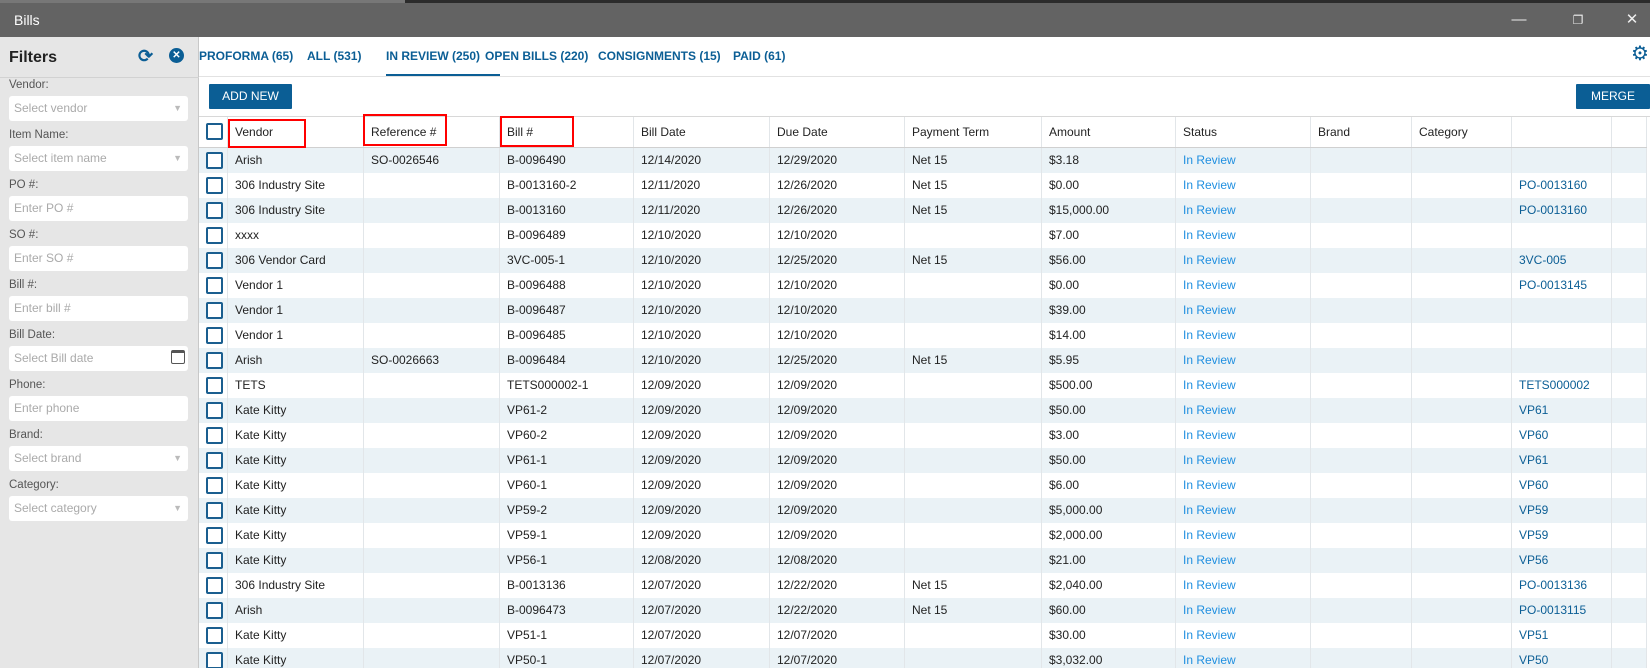  Describe the element at coordinates (1361, 132) in the screenshot. I see `header-brand: Brand` at that location.